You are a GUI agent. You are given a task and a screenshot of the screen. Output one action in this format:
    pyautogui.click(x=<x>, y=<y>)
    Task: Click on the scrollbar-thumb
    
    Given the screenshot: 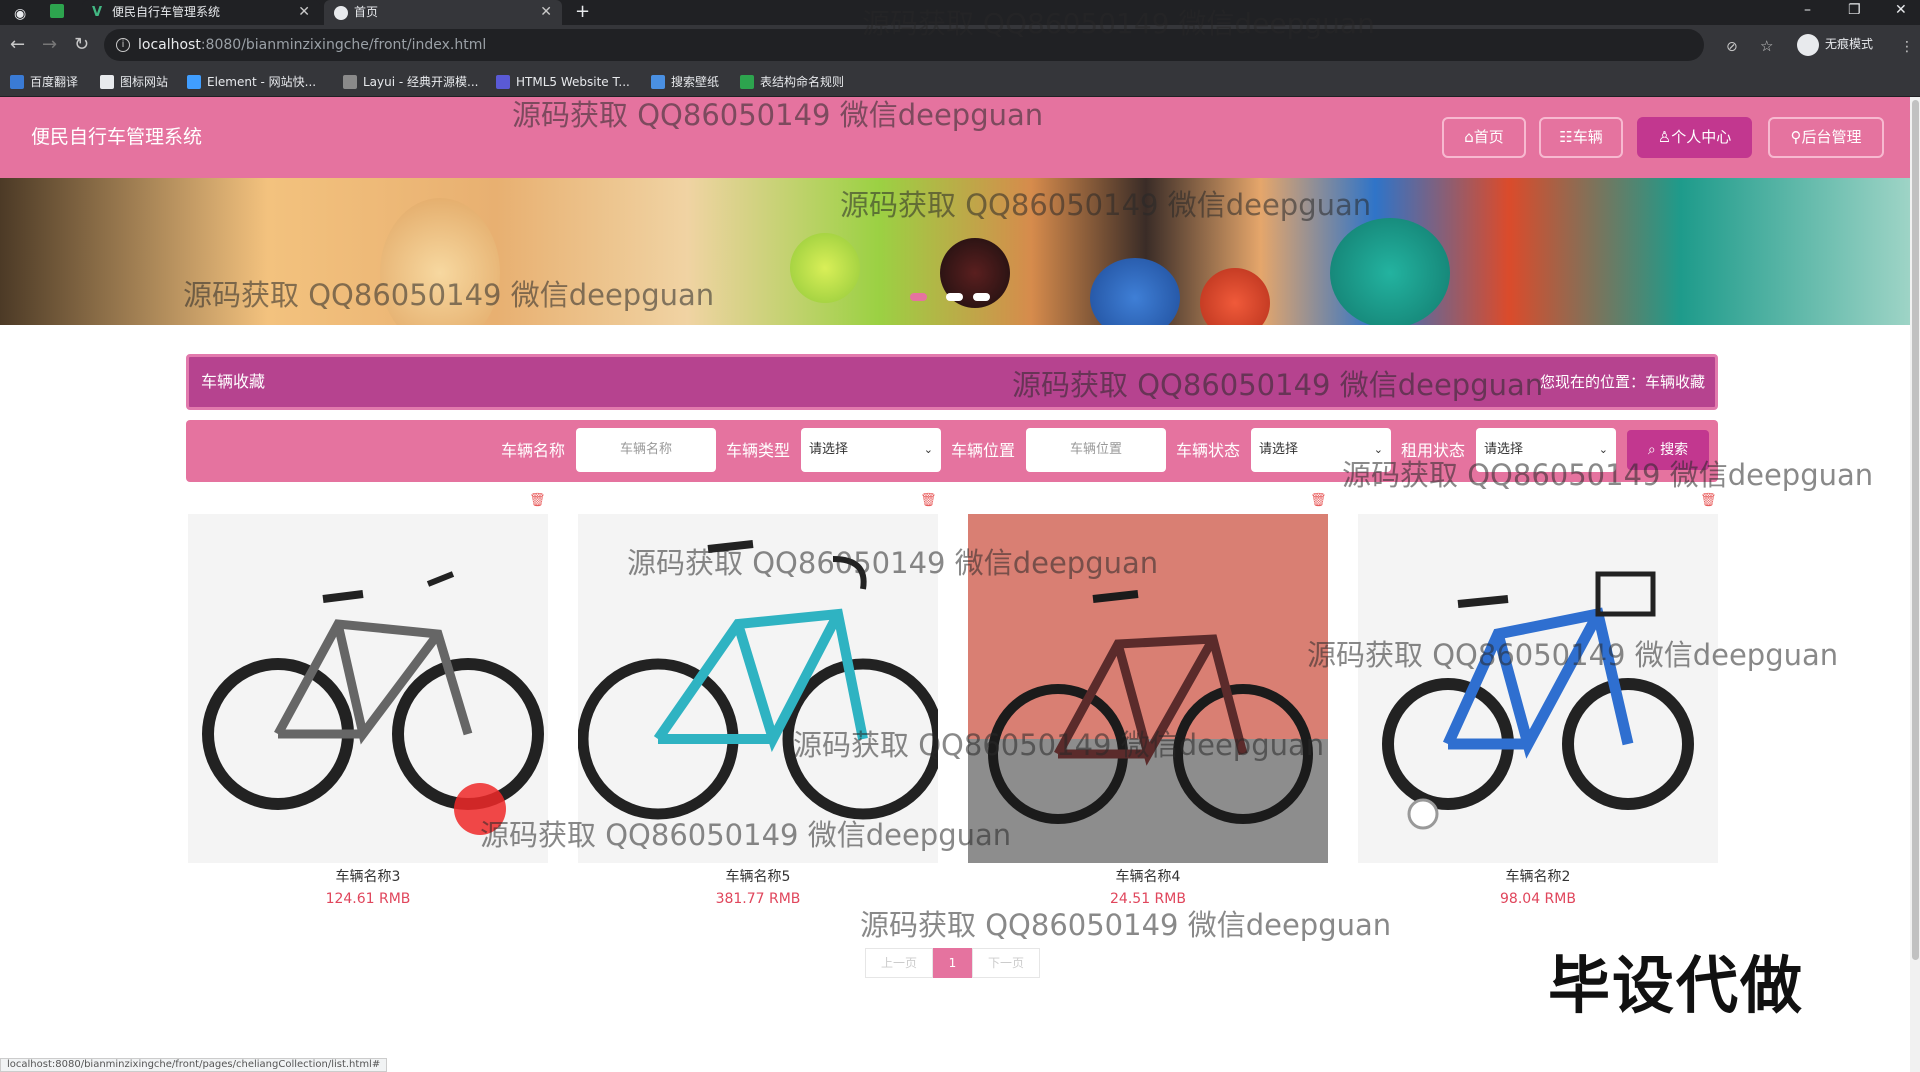 What is the action you would take?
    pyautogui.click(x=1915, y=530)
    